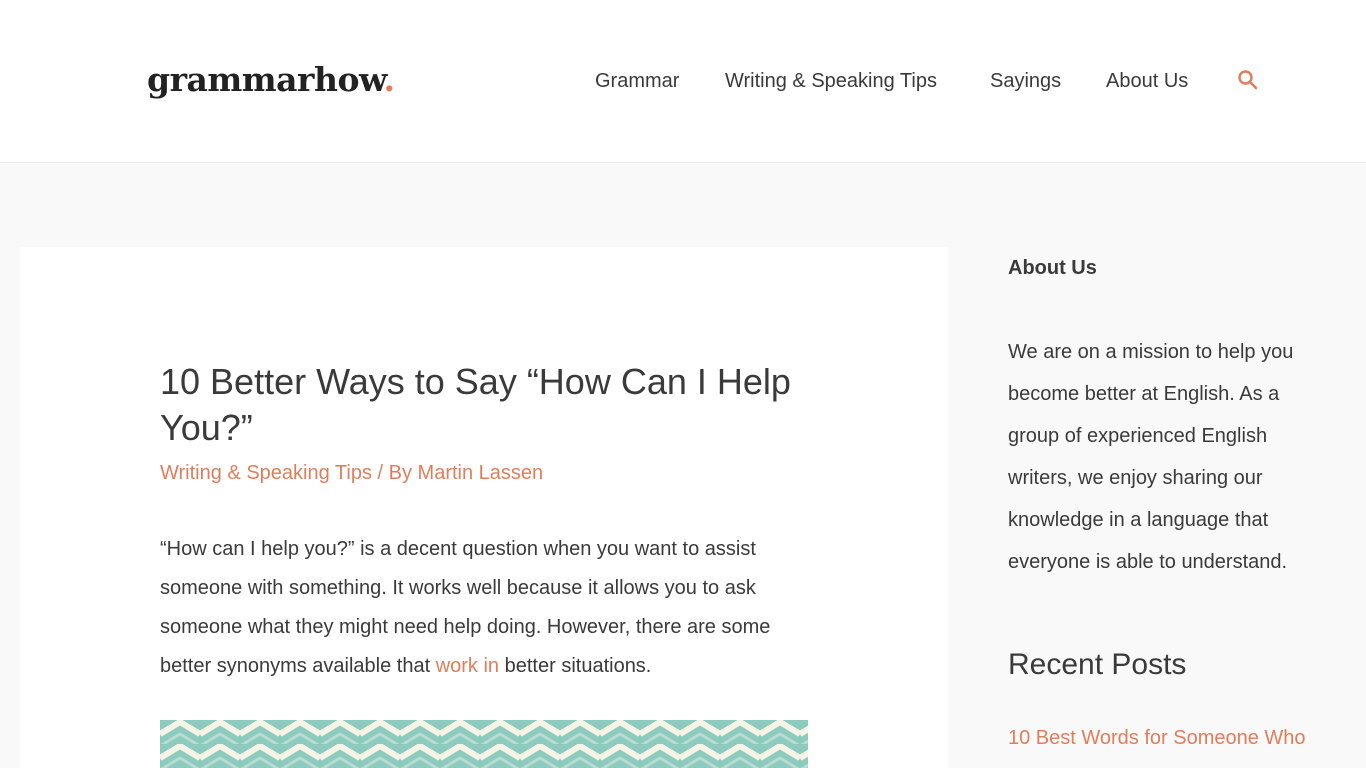 The width and height of the screenshot is (1366, 768). I want to click on post-meta-separator: / By, so click(394, 473).